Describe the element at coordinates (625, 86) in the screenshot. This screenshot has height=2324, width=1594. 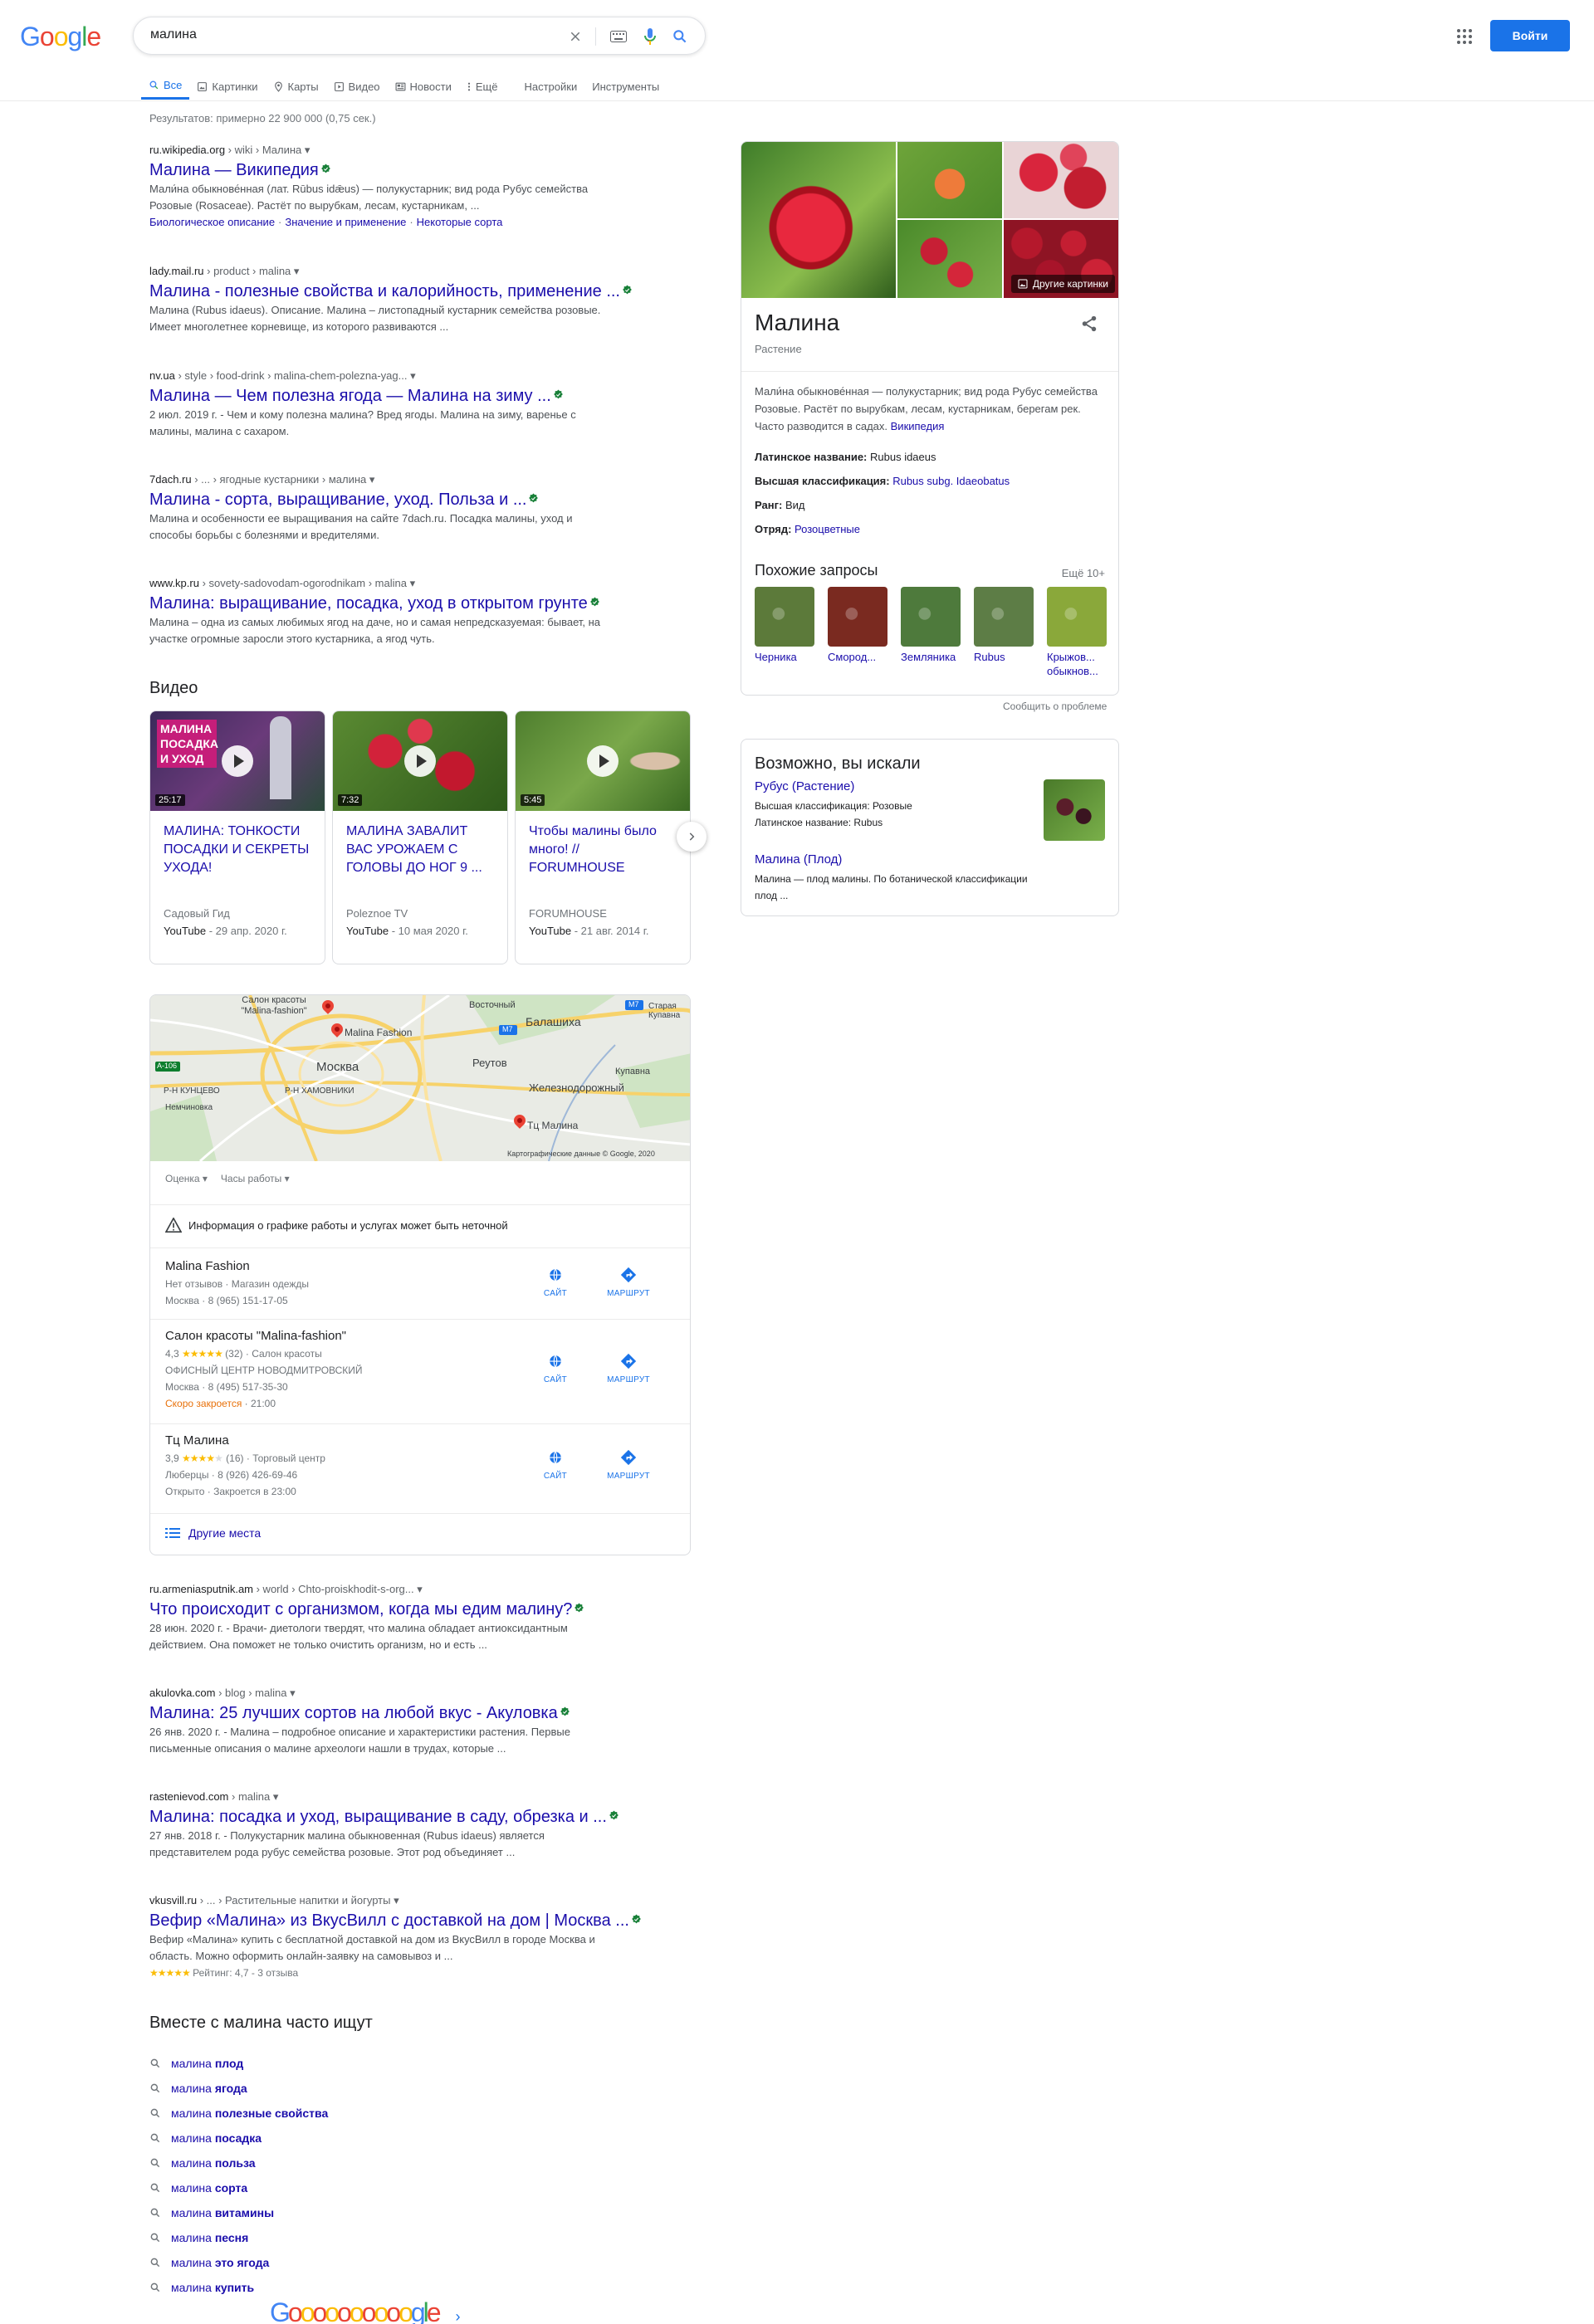
I see `tab-tools: Инструменты` at that location.